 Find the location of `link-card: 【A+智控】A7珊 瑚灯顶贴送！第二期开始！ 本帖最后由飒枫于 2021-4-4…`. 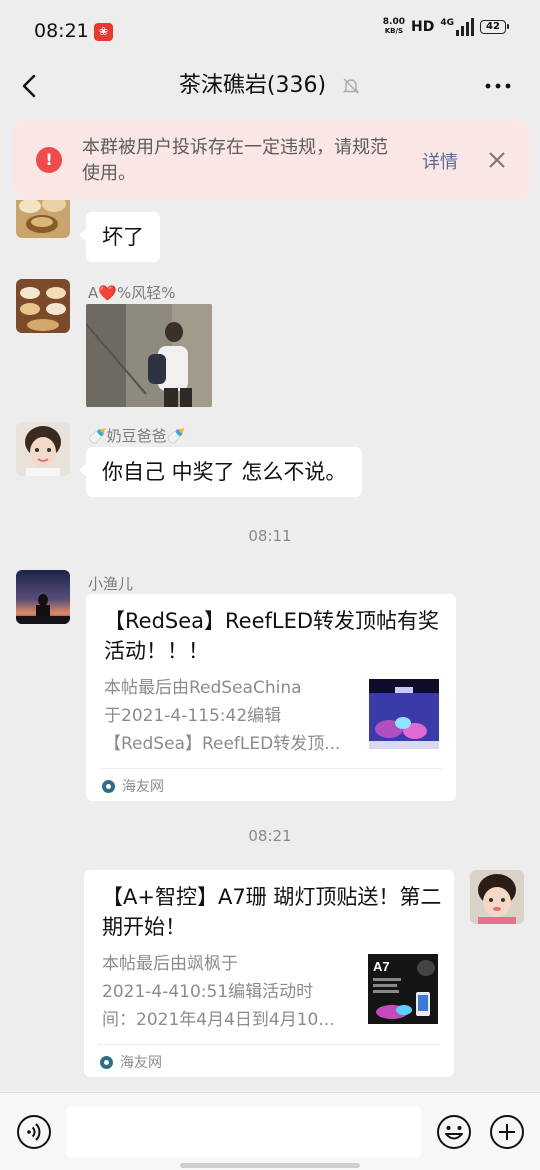

link-card: 【A+智控】A7珊 瑚灯顶贴送！第二期开始！ 本帖最后由飒枫于 2021-4-4… is located at coordinates (269, 973).